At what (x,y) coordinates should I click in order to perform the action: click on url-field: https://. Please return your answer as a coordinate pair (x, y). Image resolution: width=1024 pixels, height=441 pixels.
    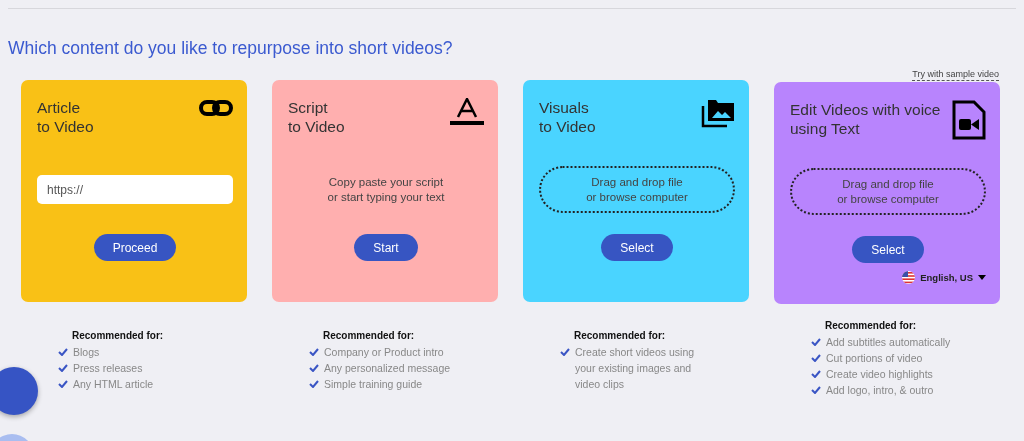
    Looking at the image, I should click on (135, 189).